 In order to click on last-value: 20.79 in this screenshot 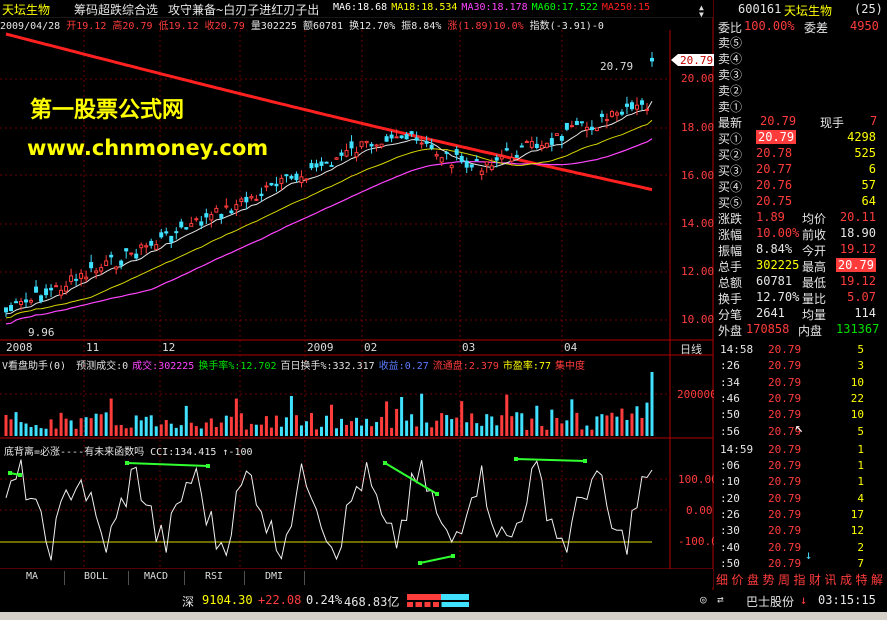, I will do `click(778, 121)`.